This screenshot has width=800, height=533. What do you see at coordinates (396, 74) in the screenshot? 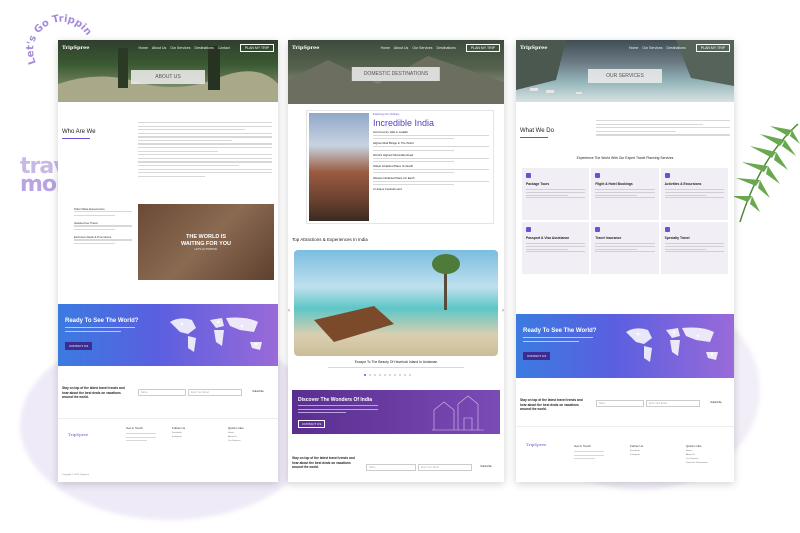
I see `page-title: DOMESTIC DESTINATIONS` at bounding box center [396, 74].